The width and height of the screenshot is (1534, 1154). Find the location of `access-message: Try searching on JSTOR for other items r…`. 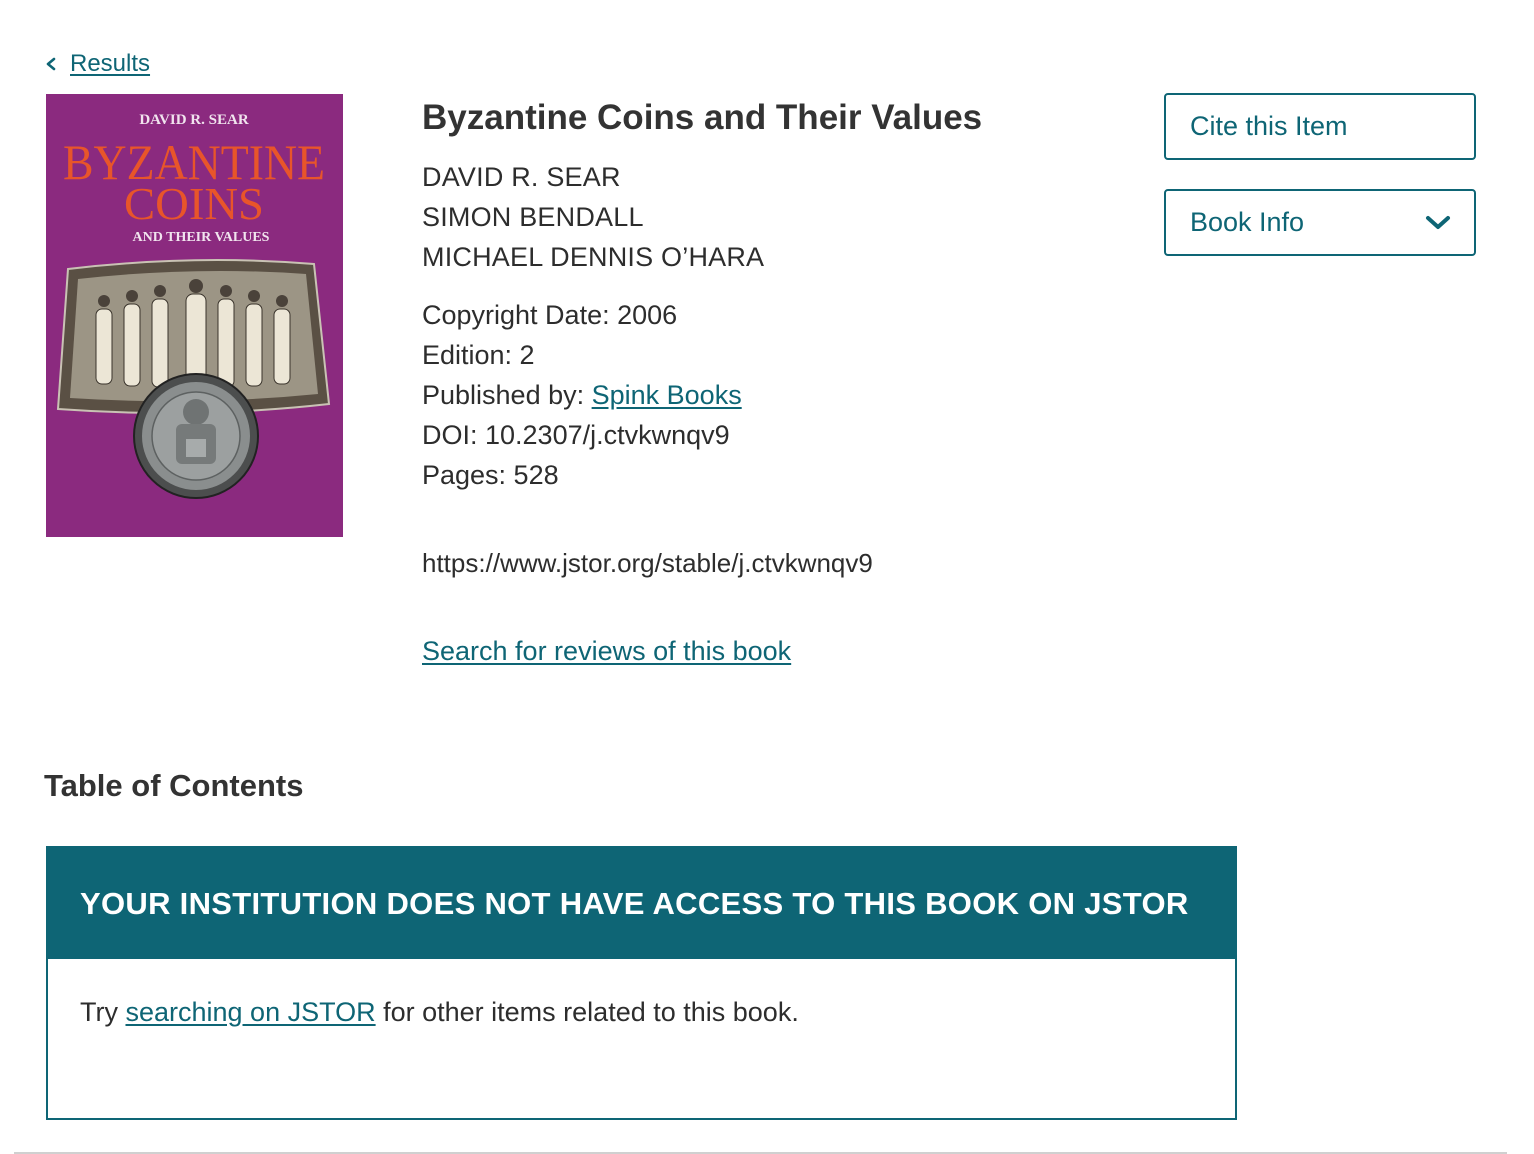

access-message: Try searching on JSTOR for other items r… is located at coordinates (641, 1012).